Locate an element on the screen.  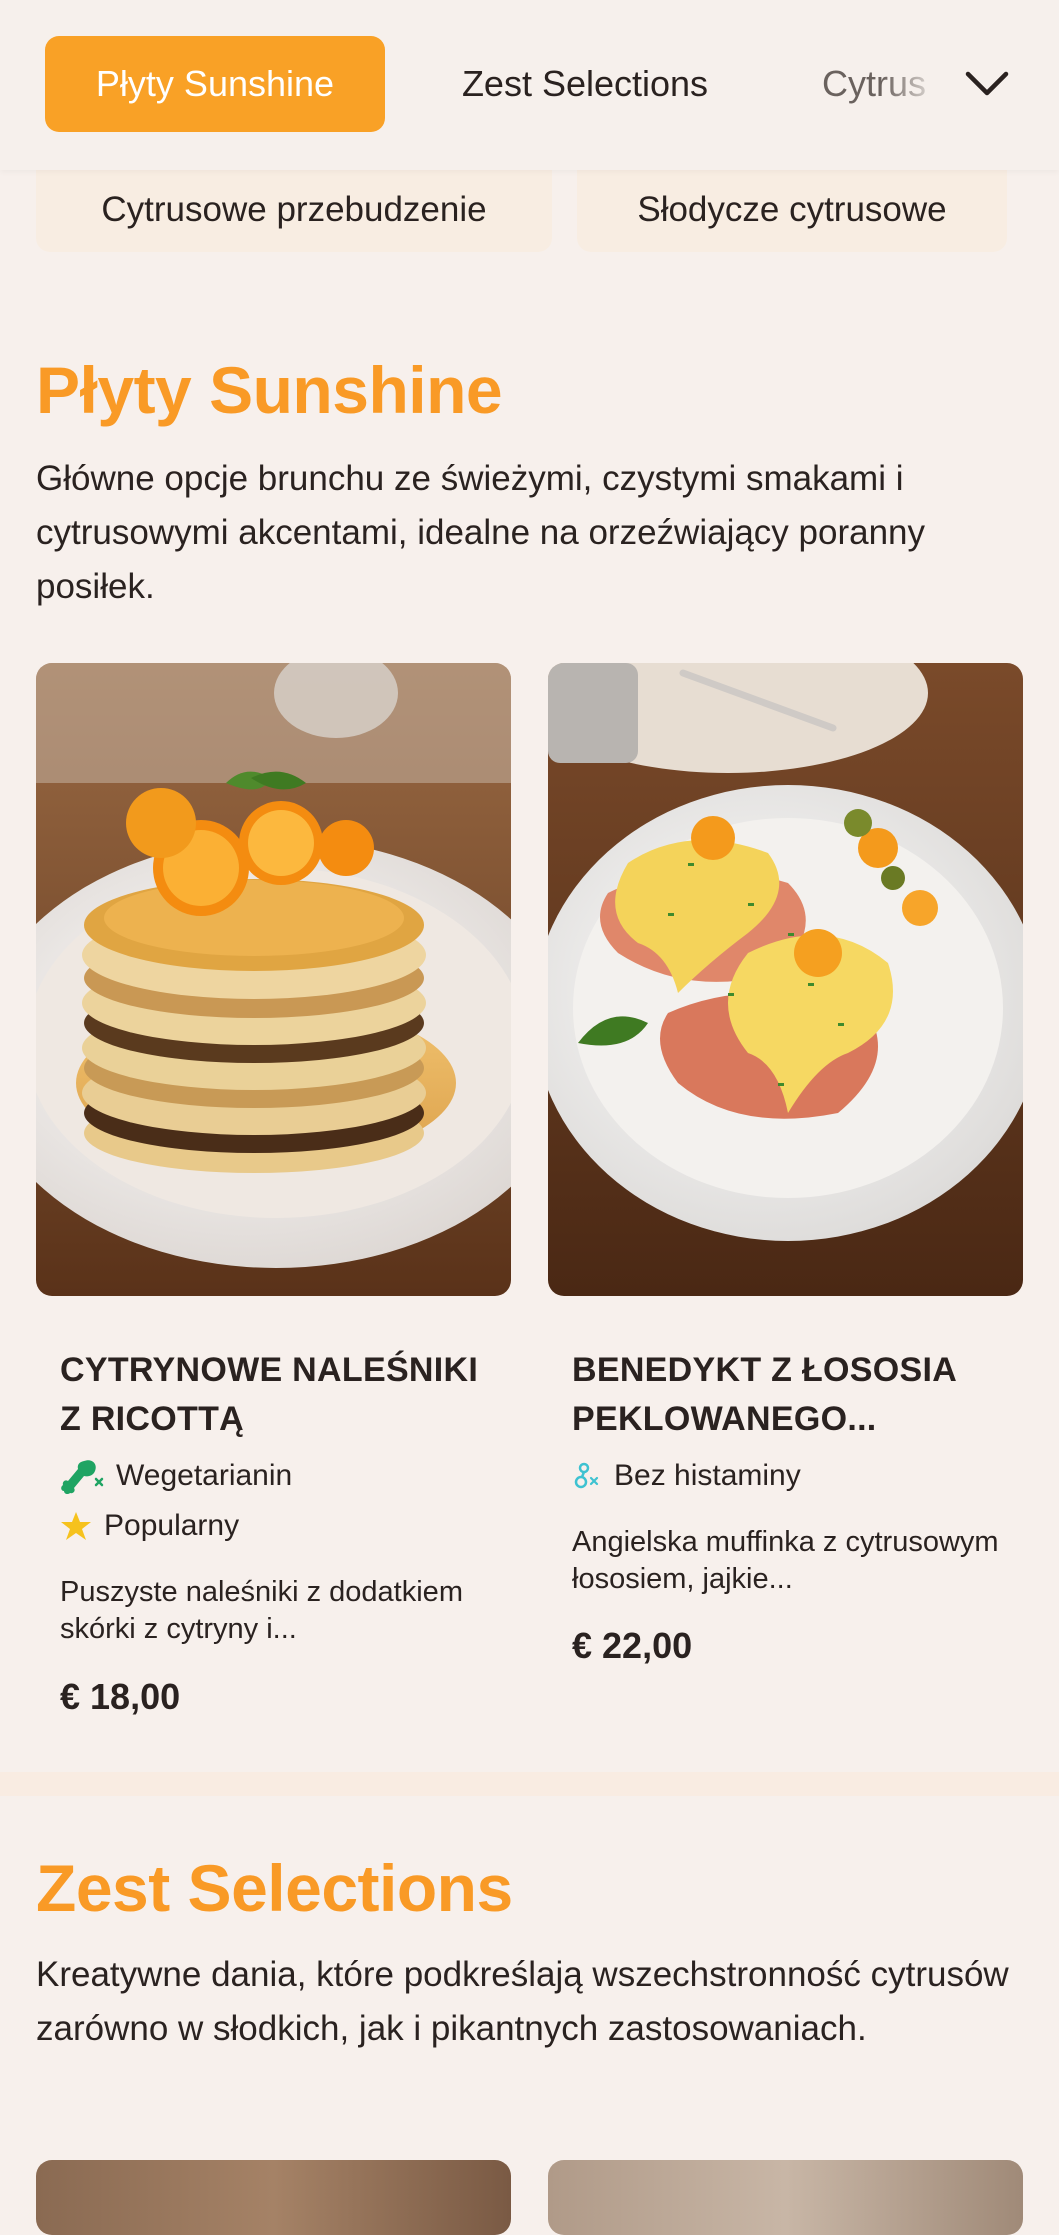
tab-zest-selections: Zest Selections is located at coordinates (585, 84).